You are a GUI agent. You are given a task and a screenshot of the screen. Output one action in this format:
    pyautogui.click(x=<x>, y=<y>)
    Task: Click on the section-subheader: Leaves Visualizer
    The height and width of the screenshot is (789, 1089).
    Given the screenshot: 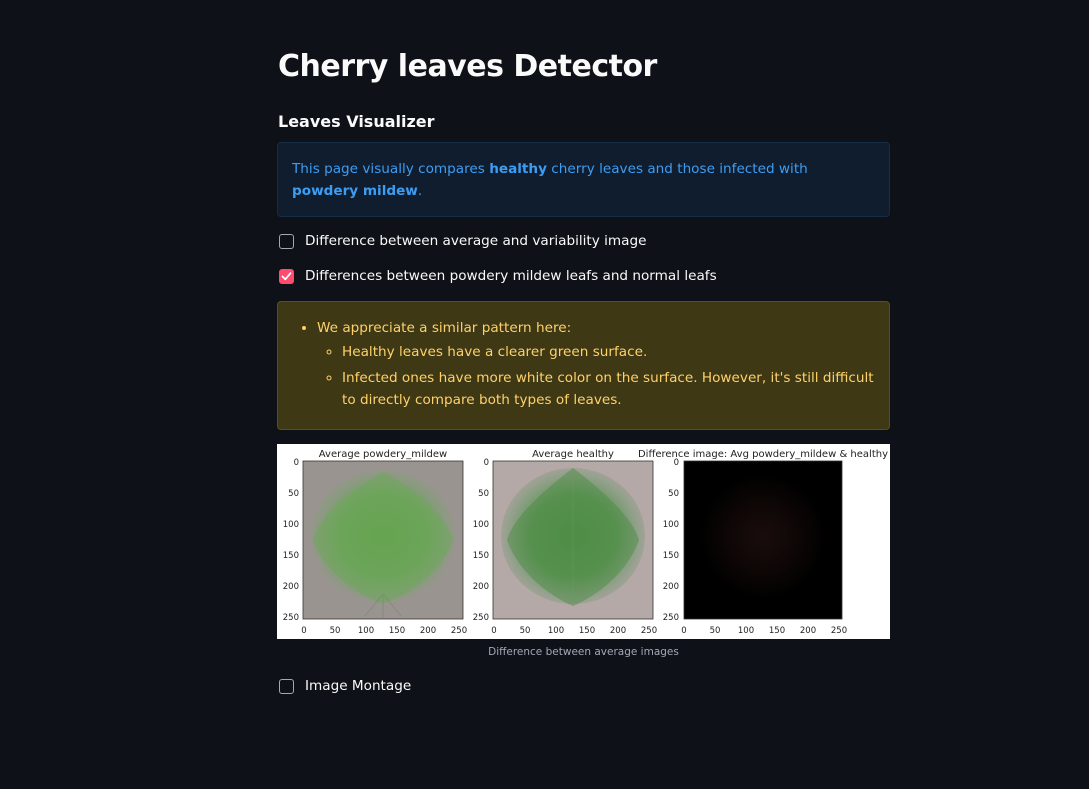 What is the action you would take?
    pyautogui.click(x=356, y=121)
    